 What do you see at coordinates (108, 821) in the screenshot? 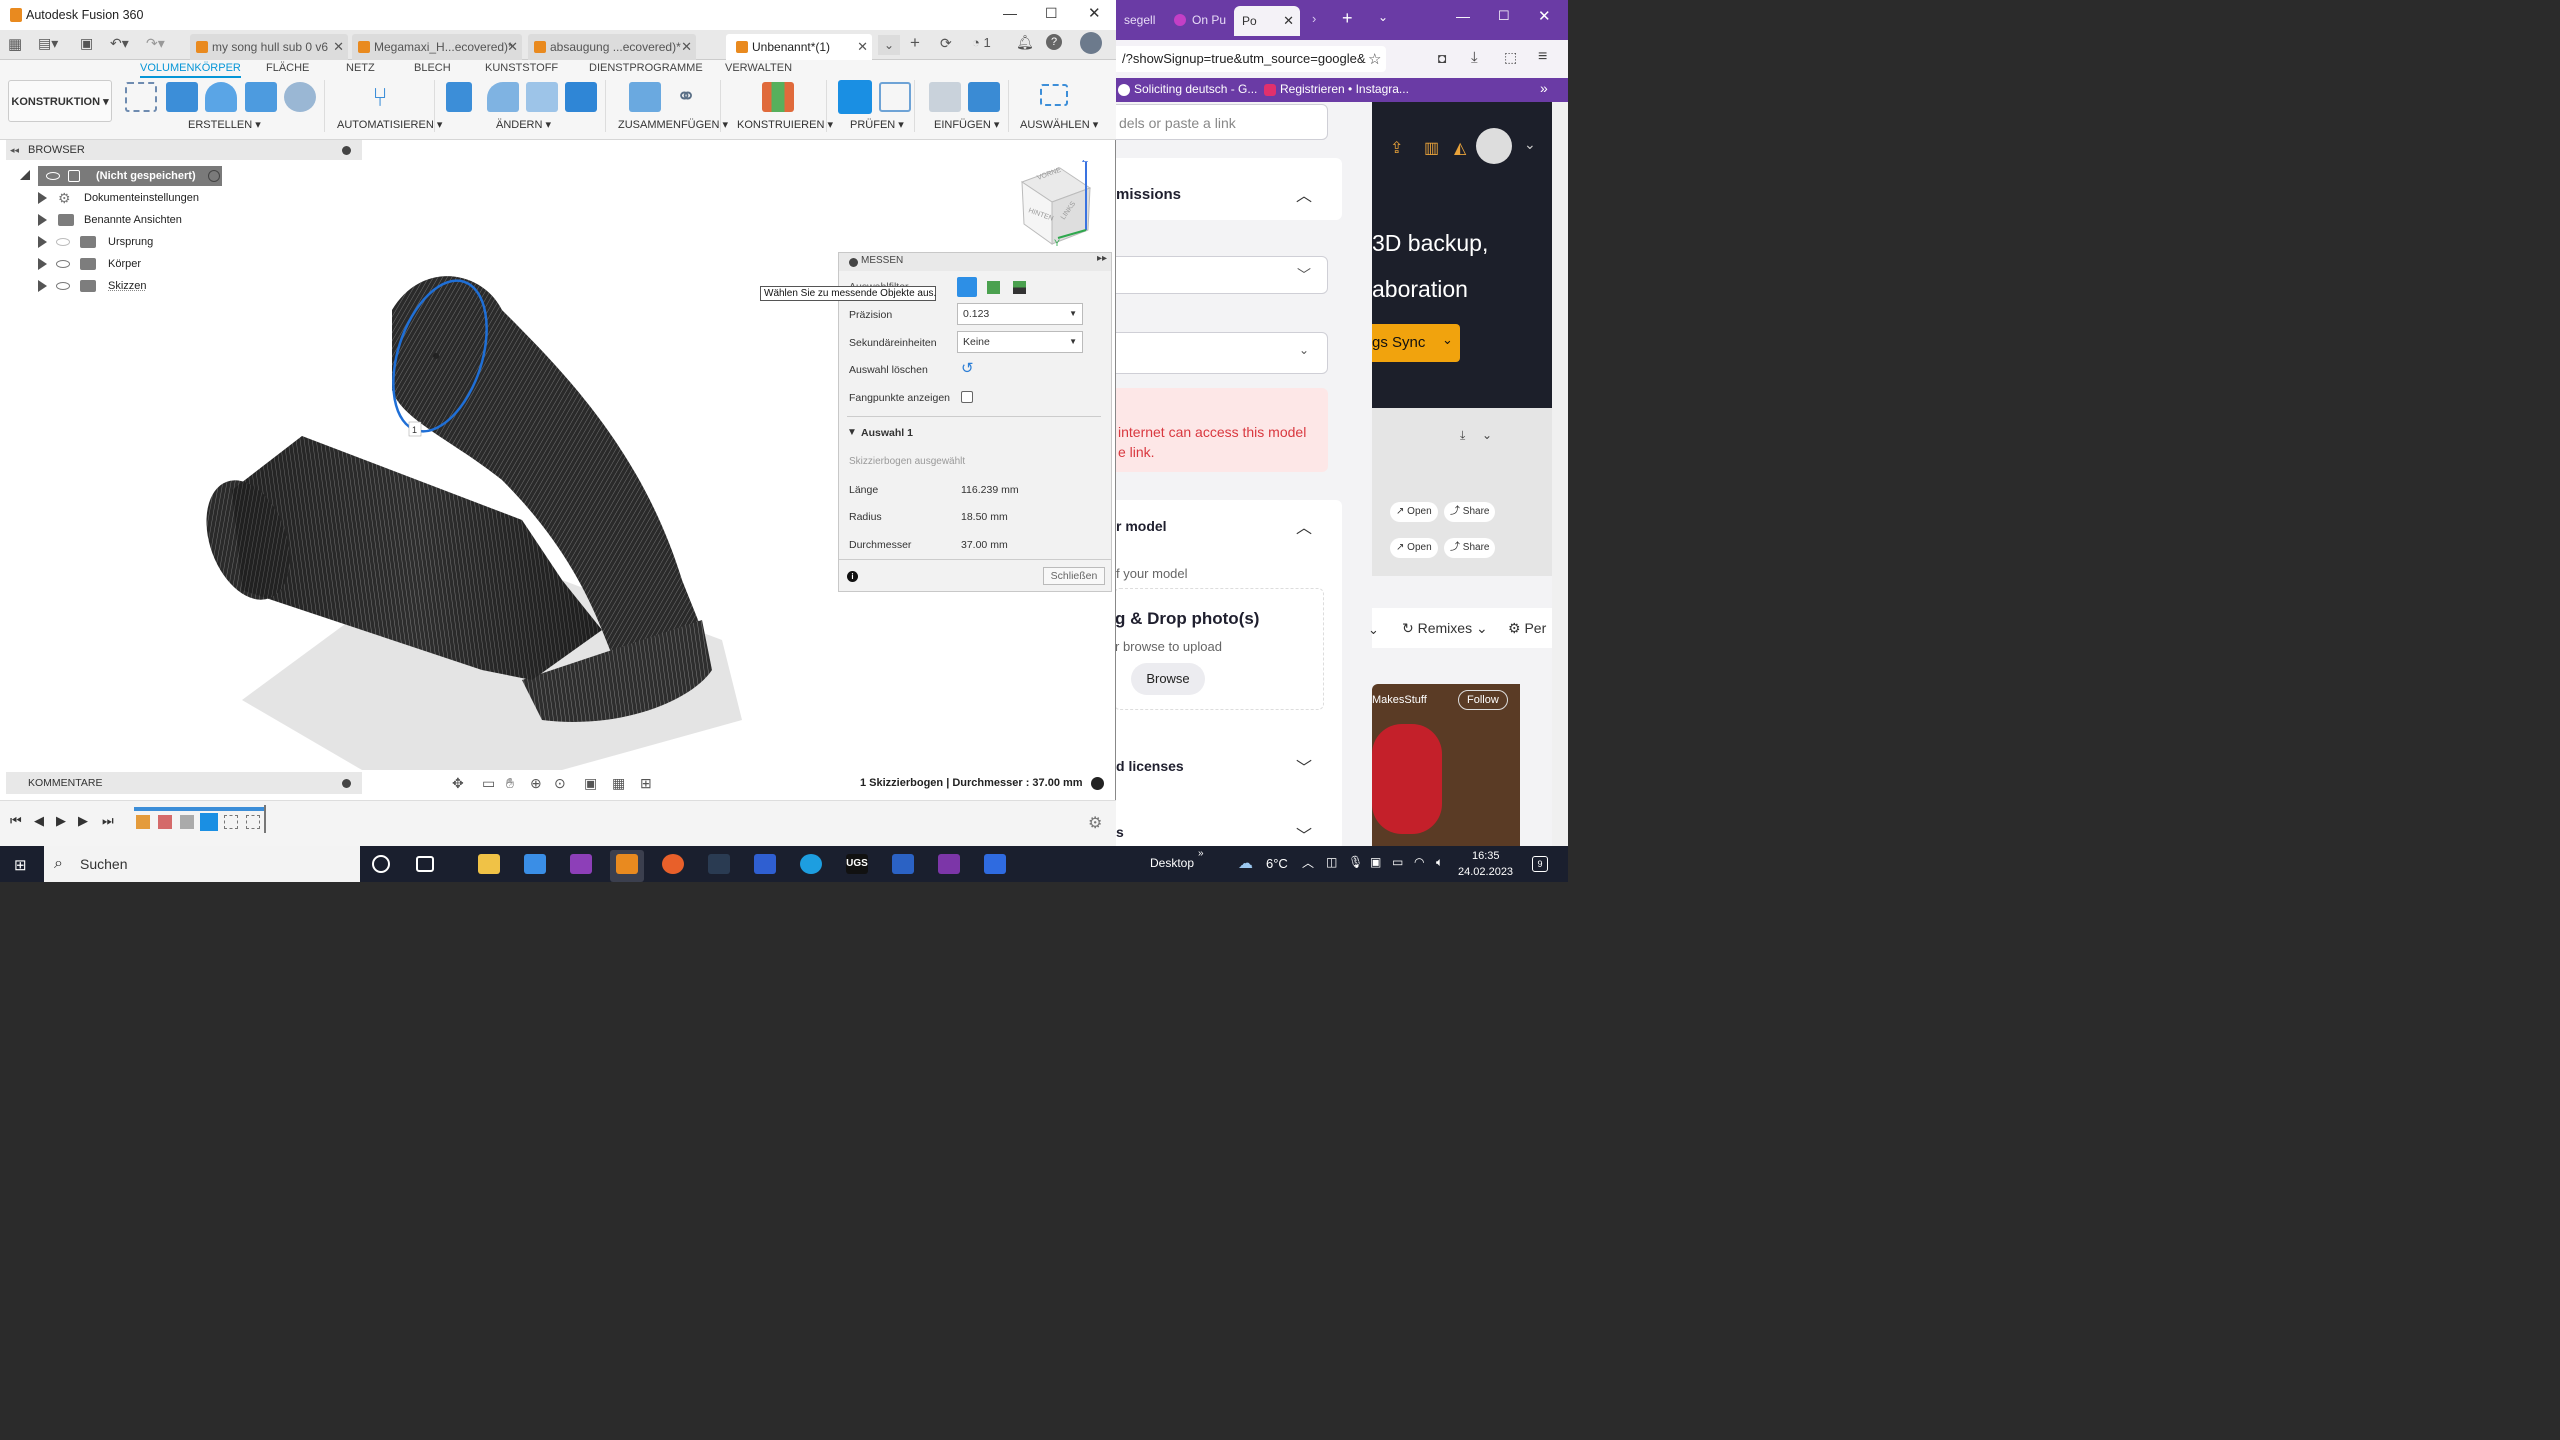
I see `last-step-icon: ⏭` at bounding box center [108, 821].